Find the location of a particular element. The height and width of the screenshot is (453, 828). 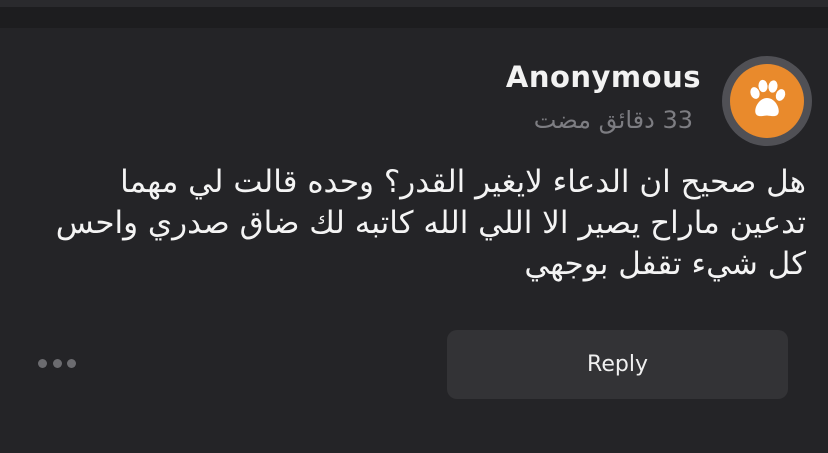

more-options-icon is located at coordinates (57, 363).